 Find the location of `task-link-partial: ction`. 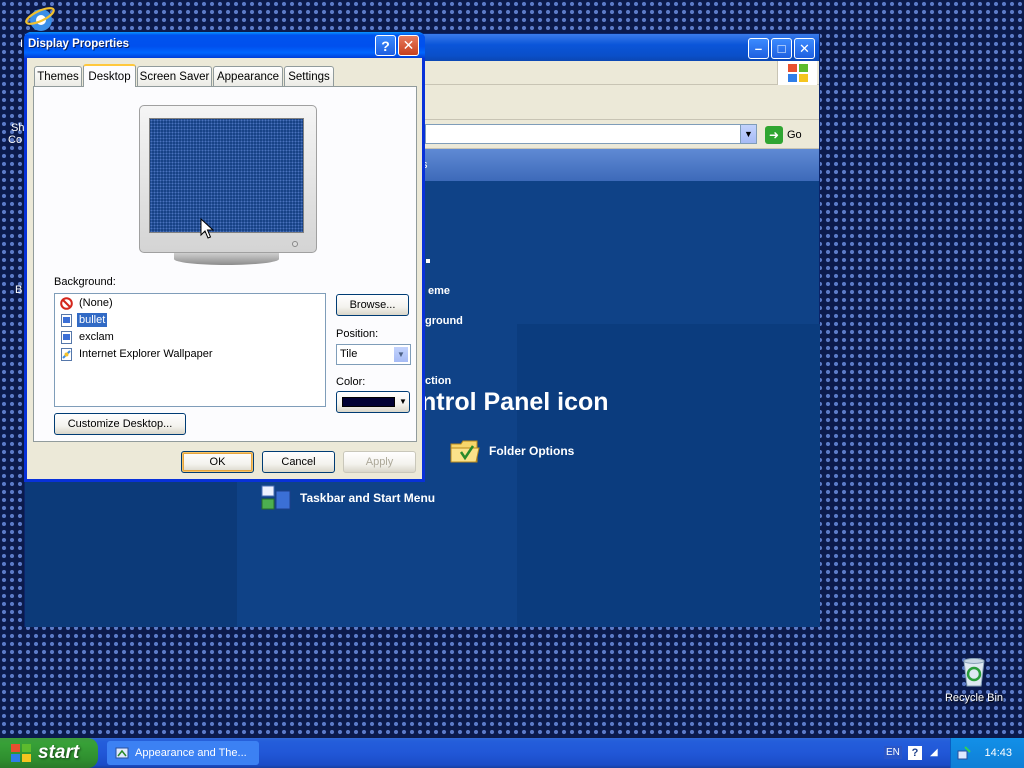

task-link-partial: ction is located at coordinates (438, 381).